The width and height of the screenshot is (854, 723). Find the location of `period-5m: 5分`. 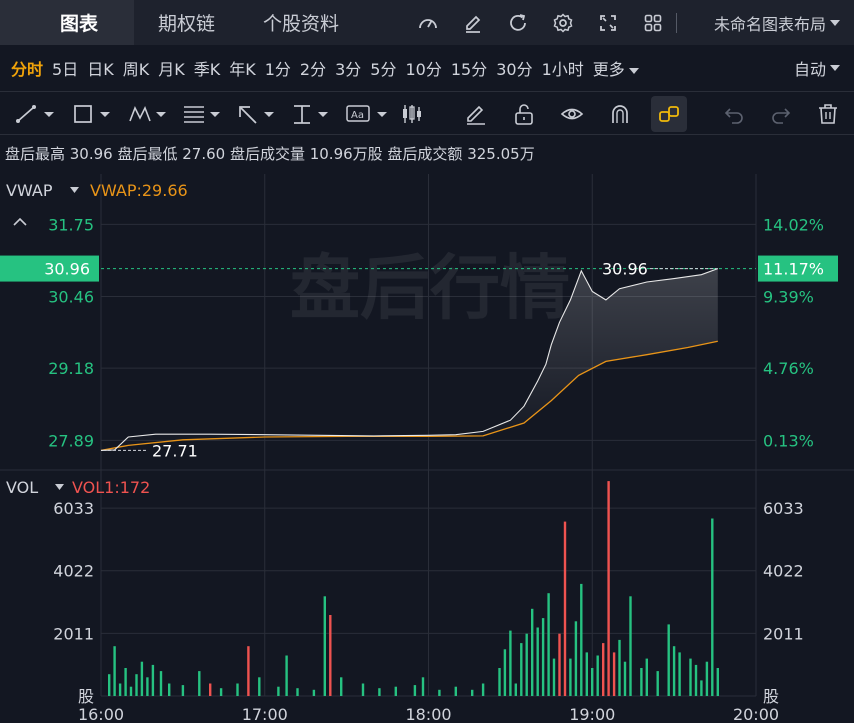

period-5m: 5分 is located at coordinates (383, 68).